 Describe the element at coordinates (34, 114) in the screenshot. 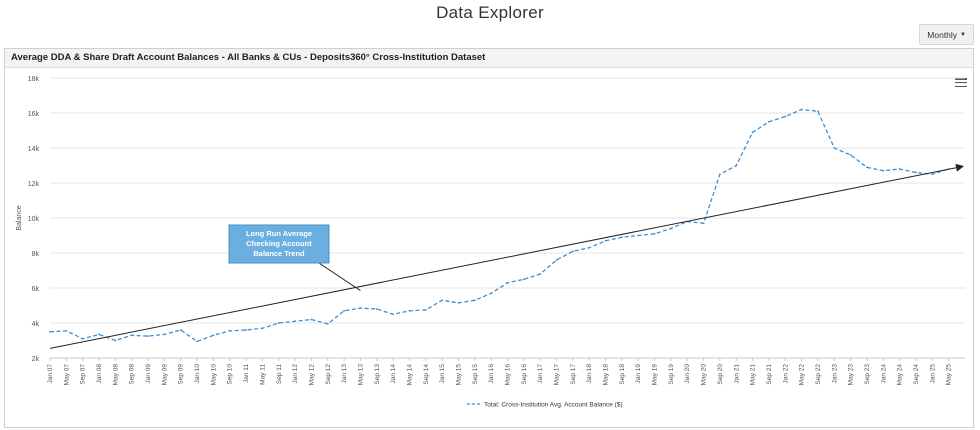

I see `y-tick-label: 16k` at that location.